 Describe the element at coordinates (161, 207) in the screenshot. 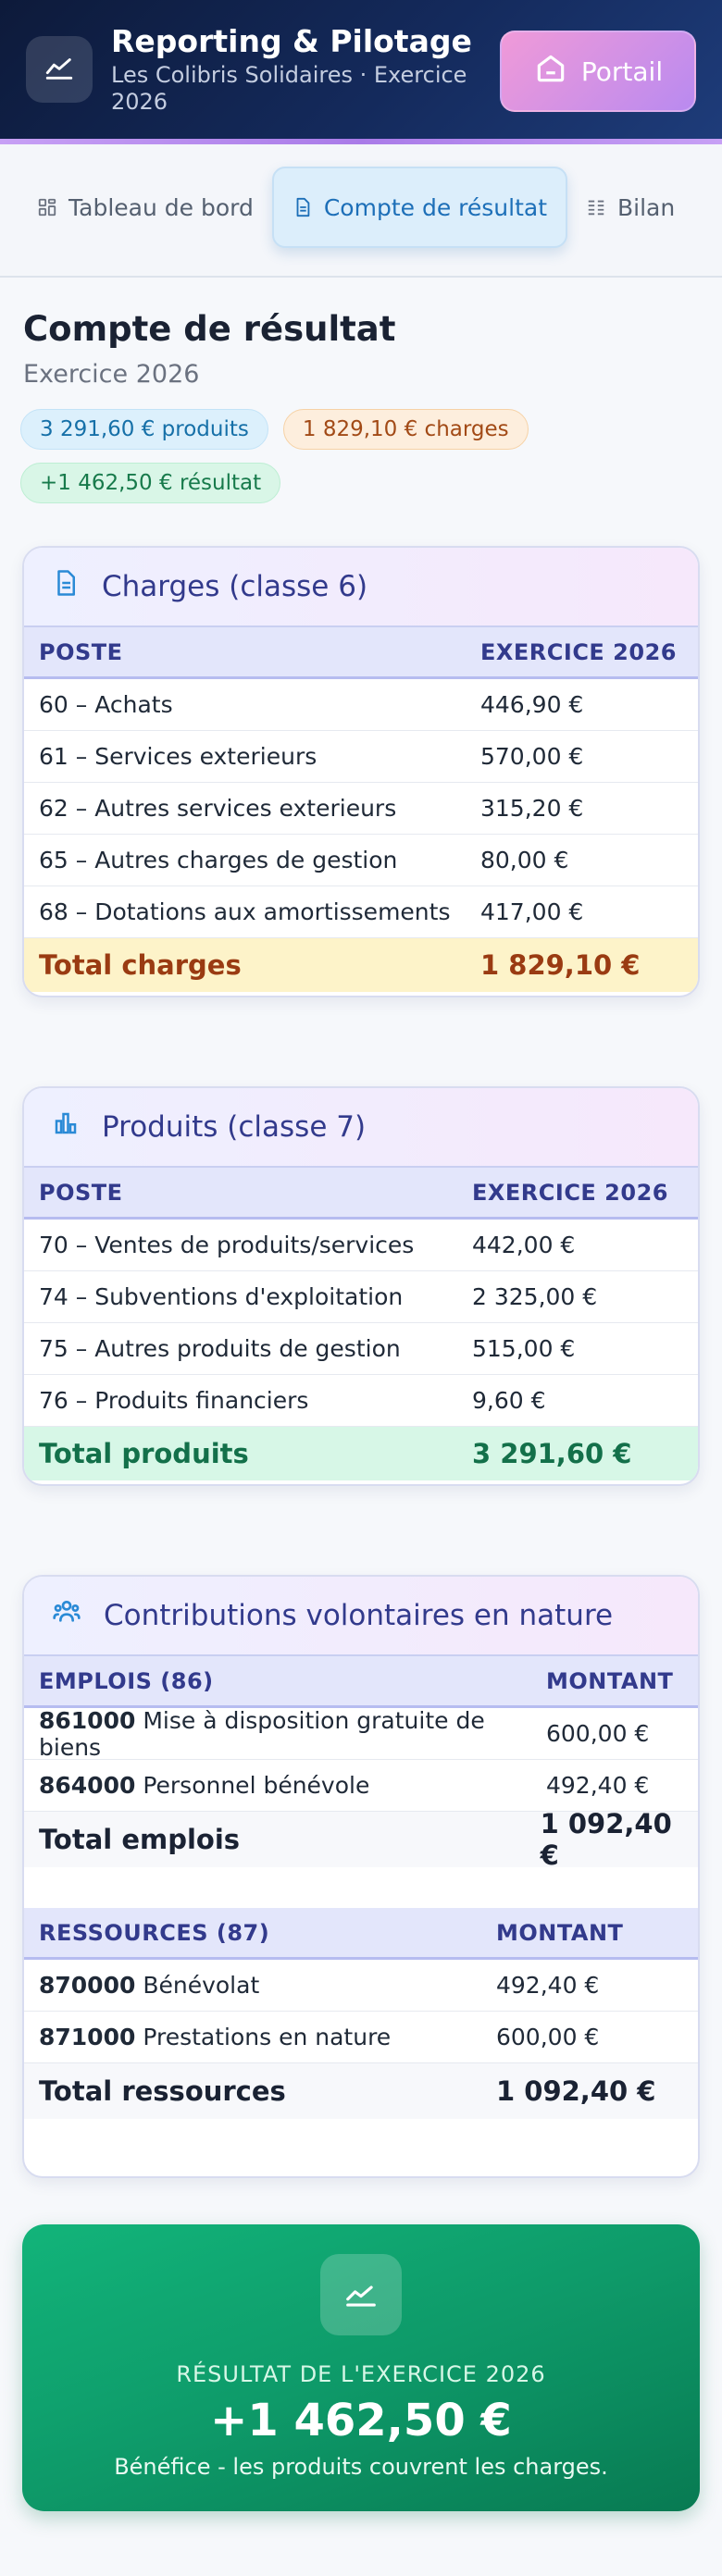

I see `tab-label: Tableau de bord` at that location.